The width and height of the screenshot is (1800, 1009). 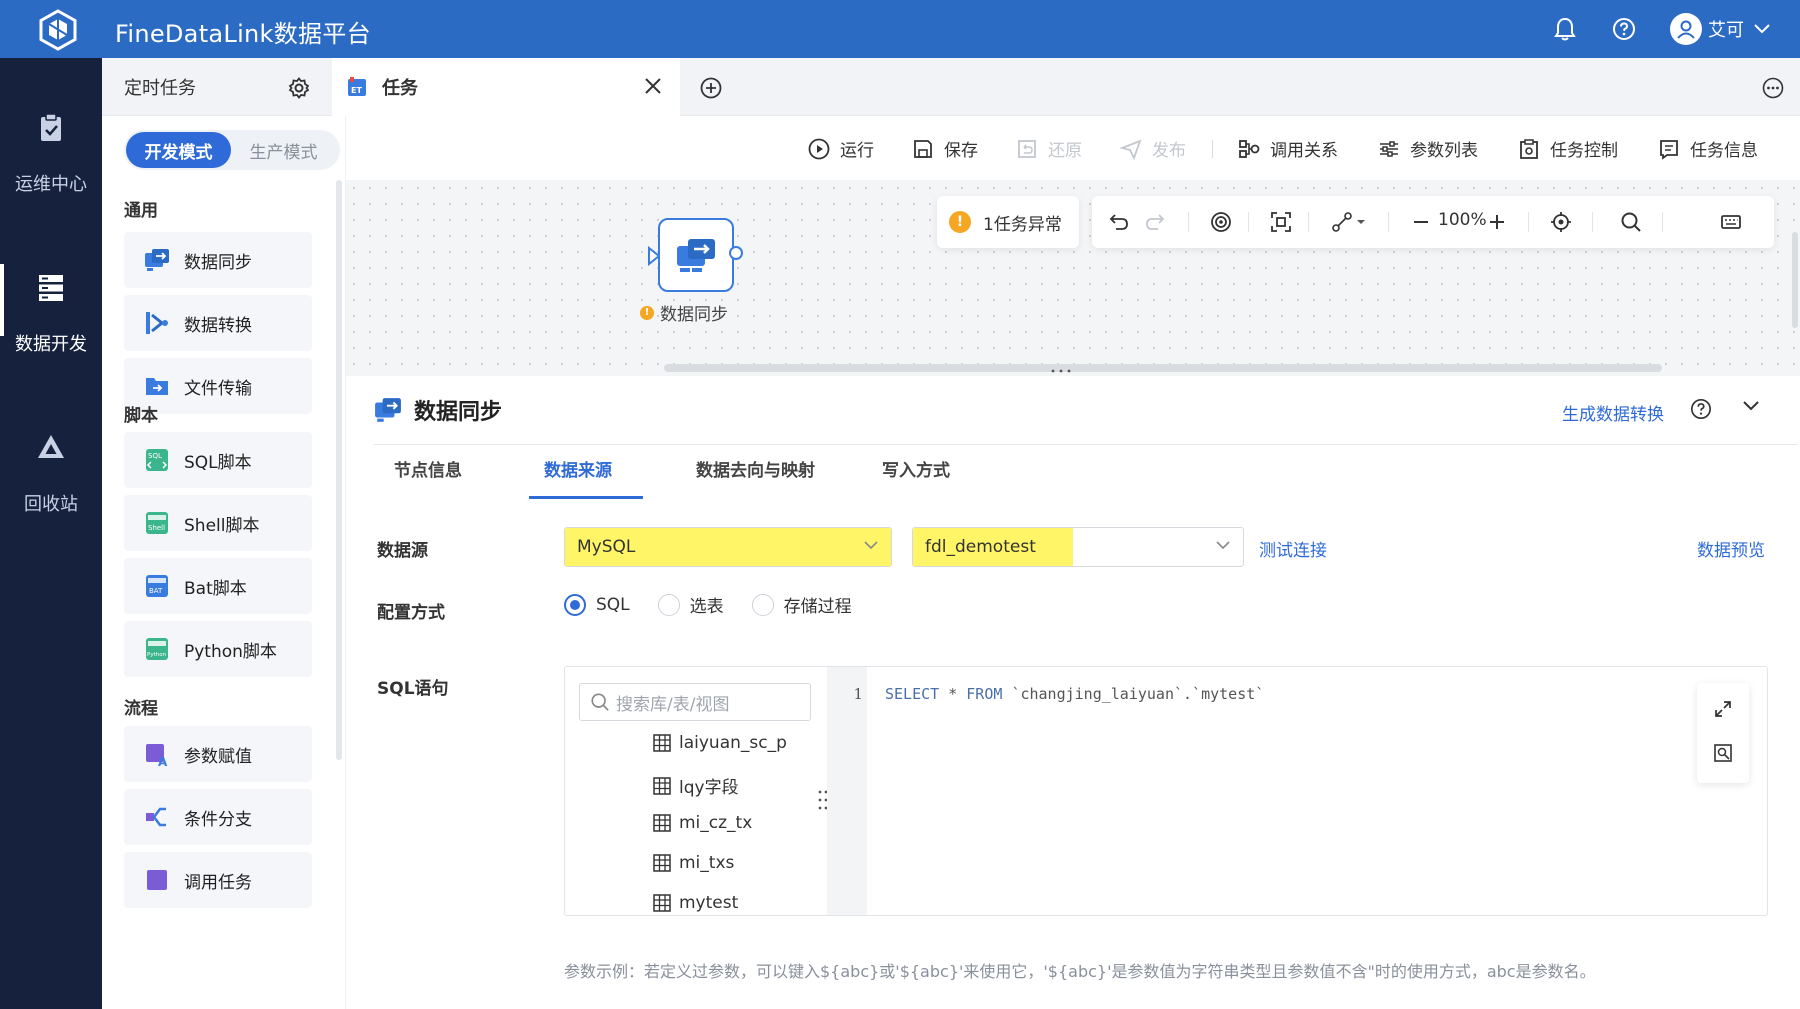 I want to click on expand-icon, so click(x=1723, y=709).